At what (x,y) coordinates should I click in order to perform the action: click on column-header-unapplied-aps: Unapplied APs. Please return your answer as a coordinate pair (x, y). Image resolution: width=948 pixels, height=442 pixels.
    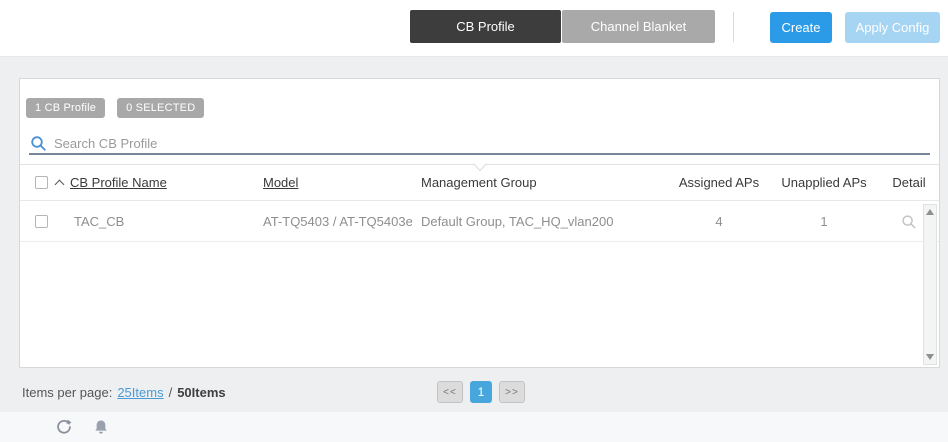
    Looking at the image, I should click on (824, 182).